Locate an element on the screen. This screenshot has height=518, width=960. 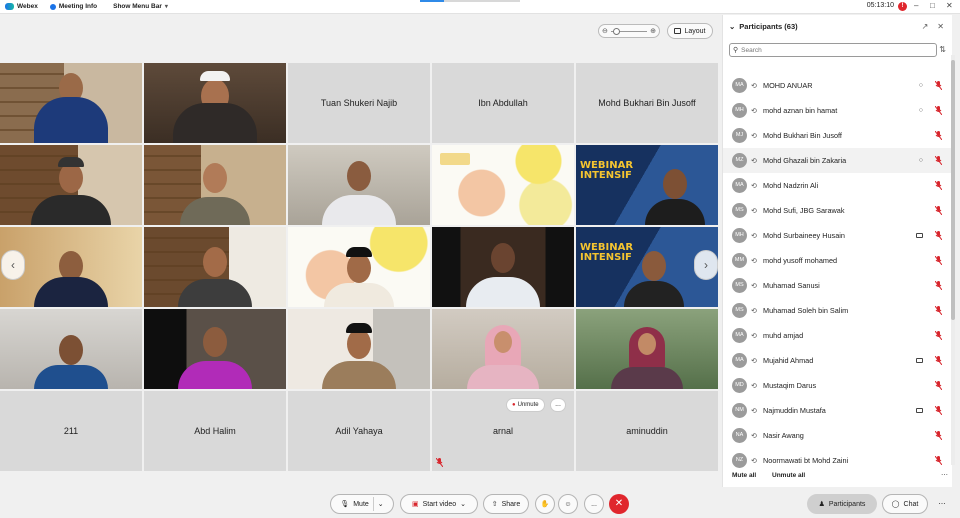
participant-row: MA ⟲ muhd amjad is located at coordinates (837, 335).